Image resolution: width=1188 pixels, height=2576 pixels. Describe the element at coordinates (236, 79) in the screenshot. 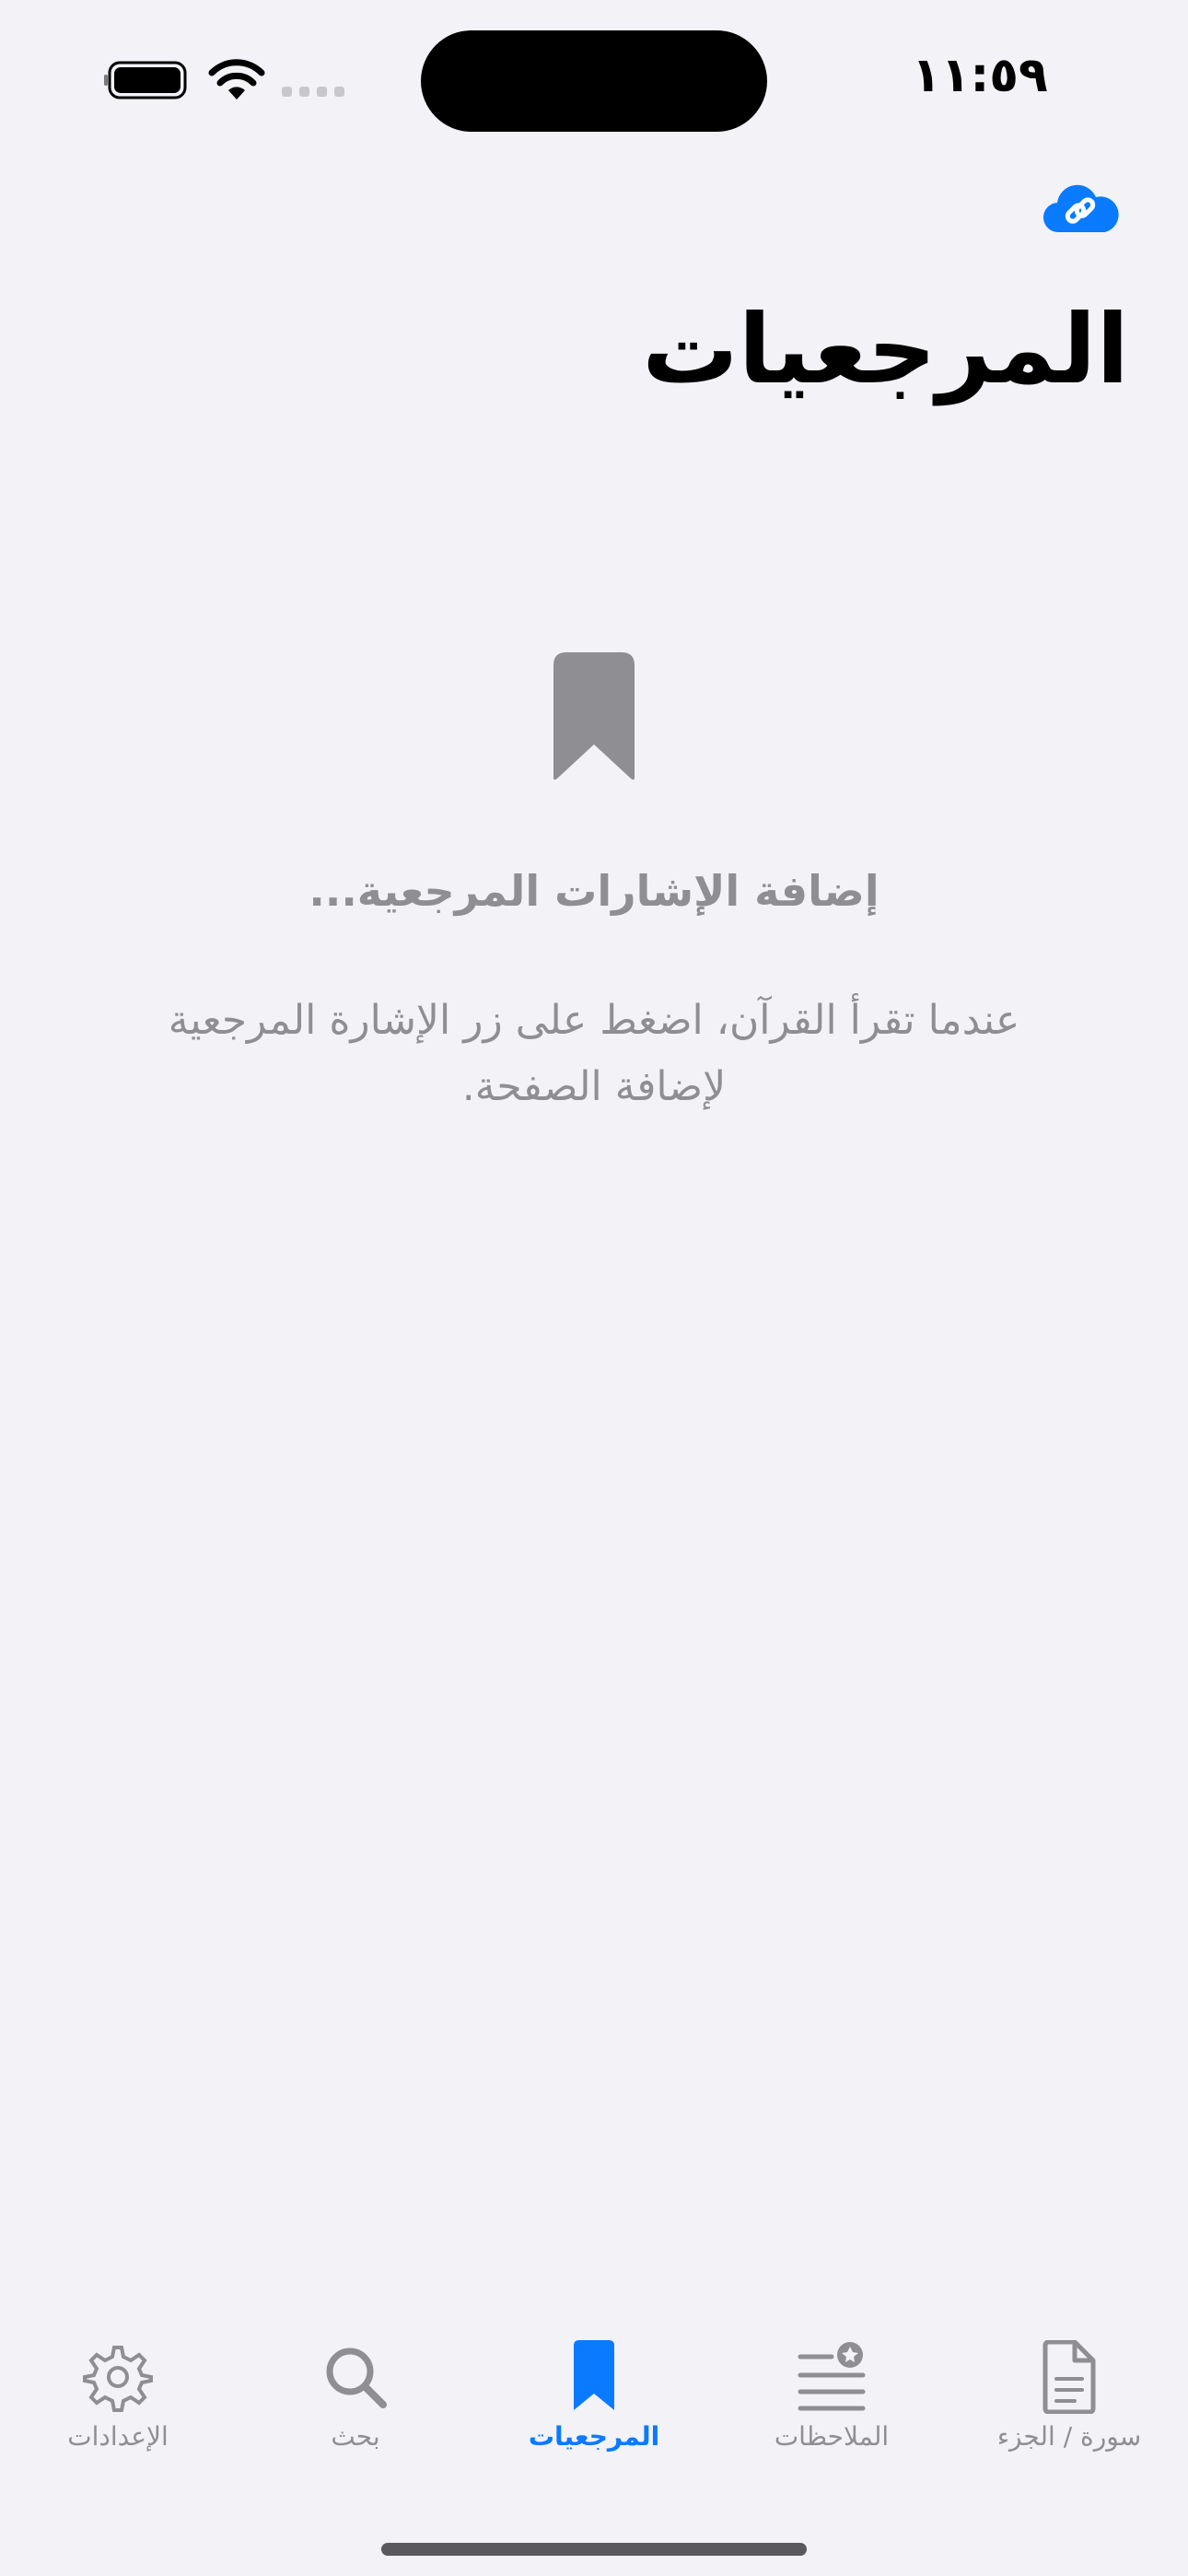

I see `wifi-icon` at that location.